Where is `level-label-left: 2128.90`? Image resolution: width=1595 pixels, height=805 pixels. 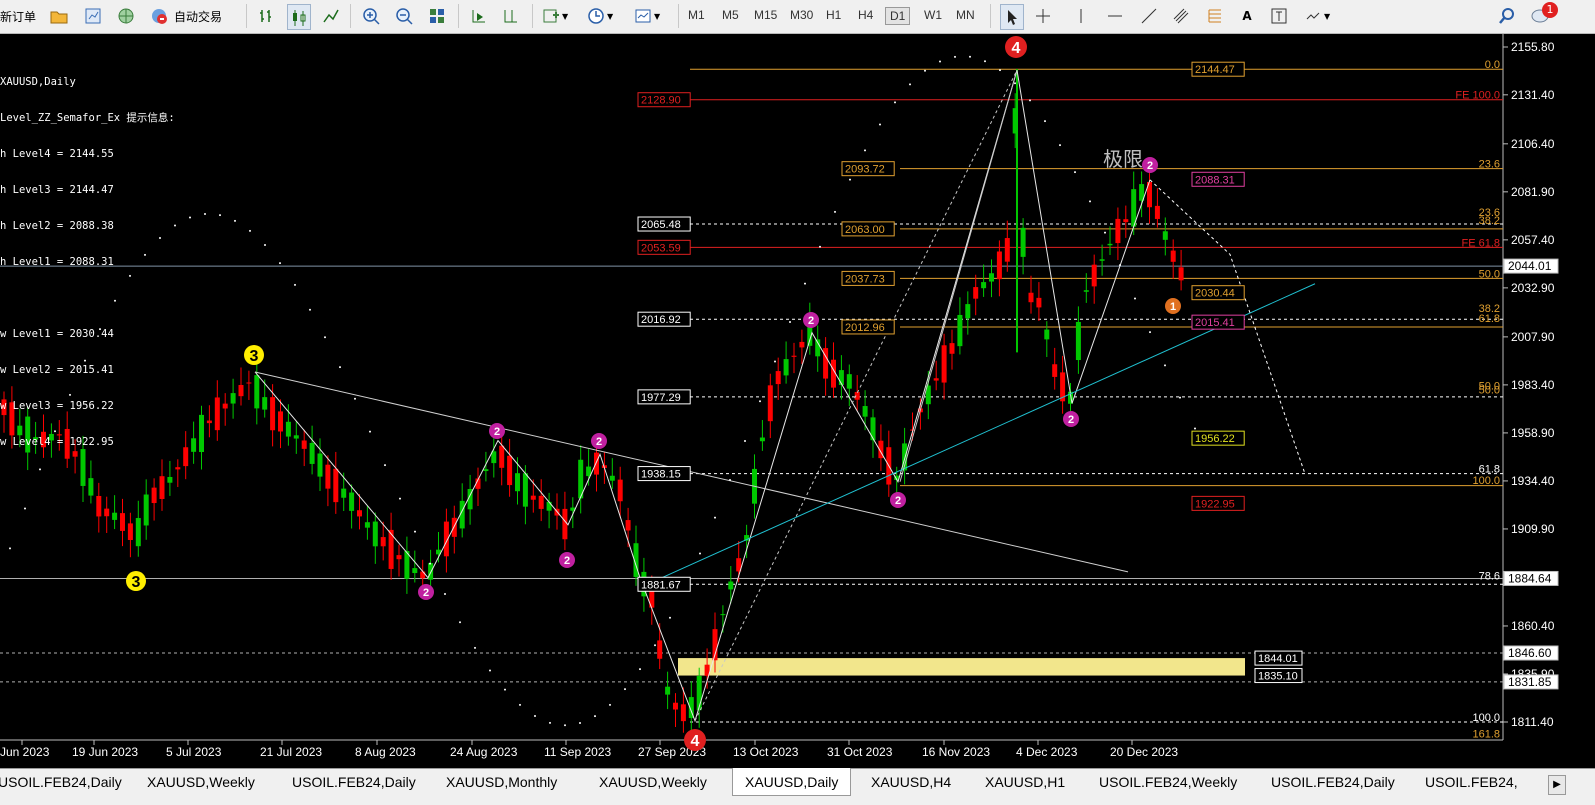 level-label-left: 2128.90 is located at coordinates (661, 101).